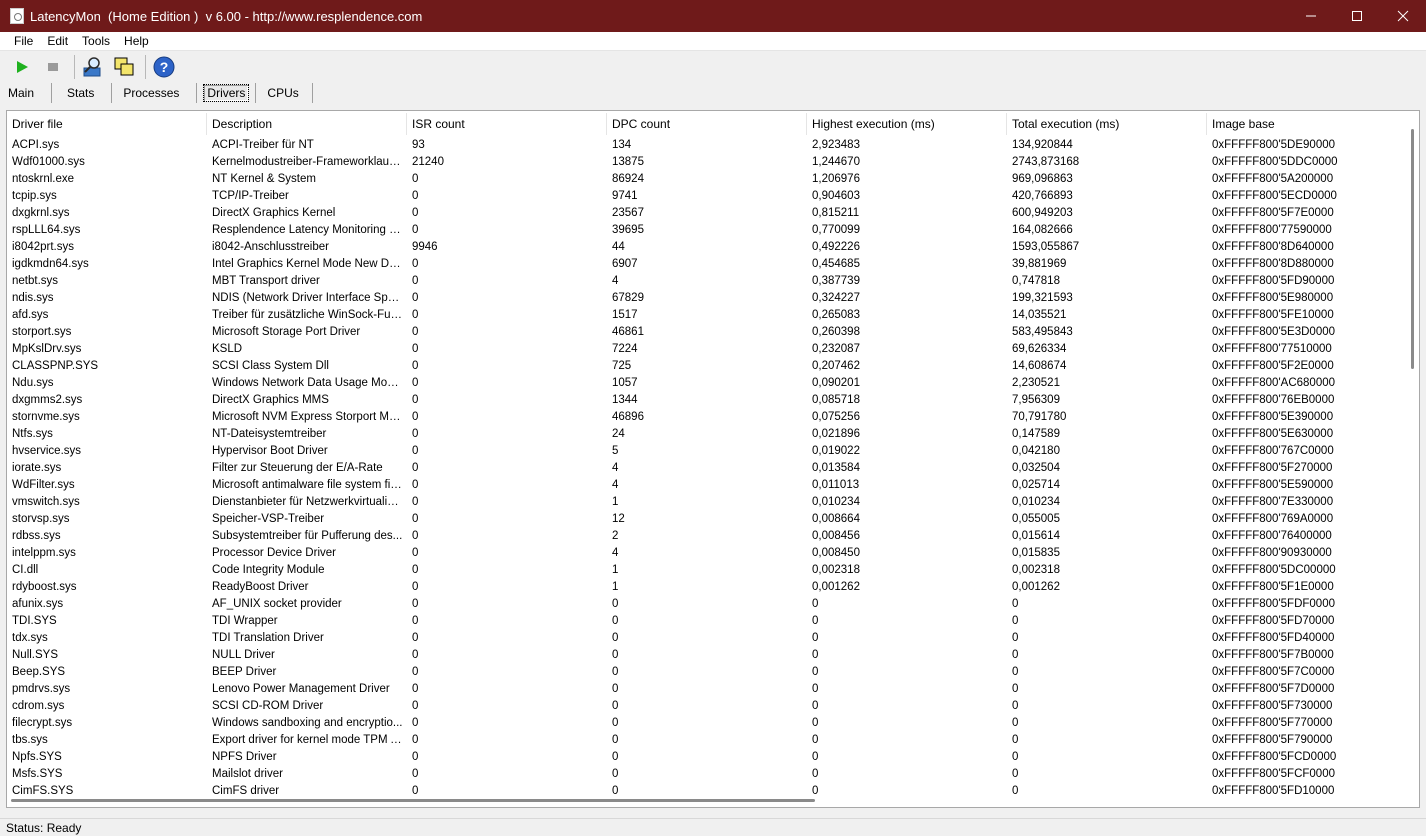 This screenshot has height=836, width=1426. I want to click on cell-dpc-count: 13875, so click(628, 161).